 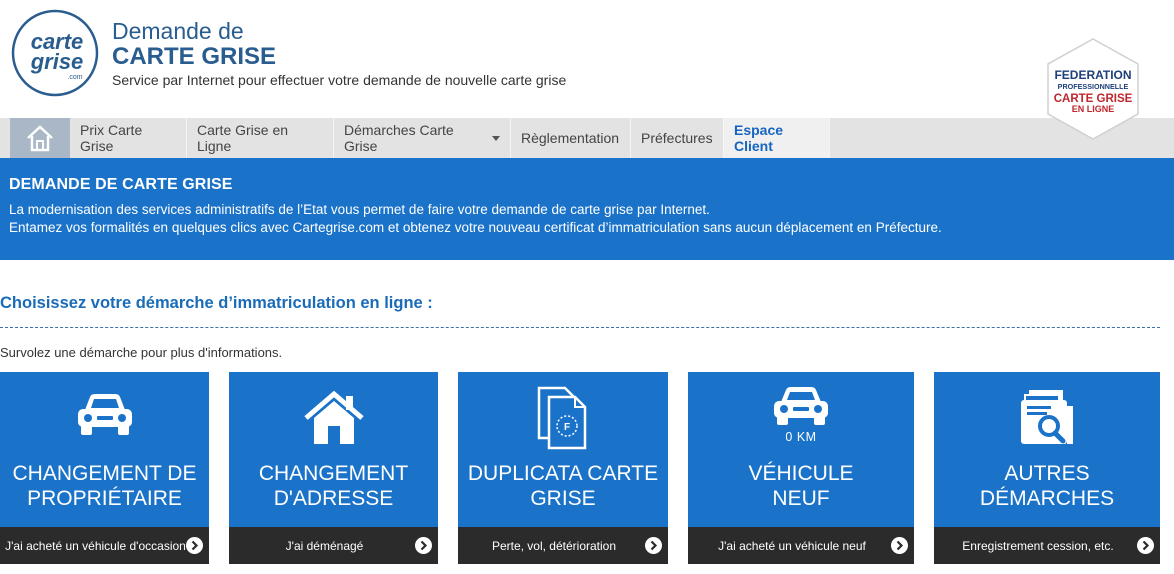 What do you see at coordinates (801, 437) in the screenshot?
I see `km-label: 0 KM` at bounding box center [801, 437].